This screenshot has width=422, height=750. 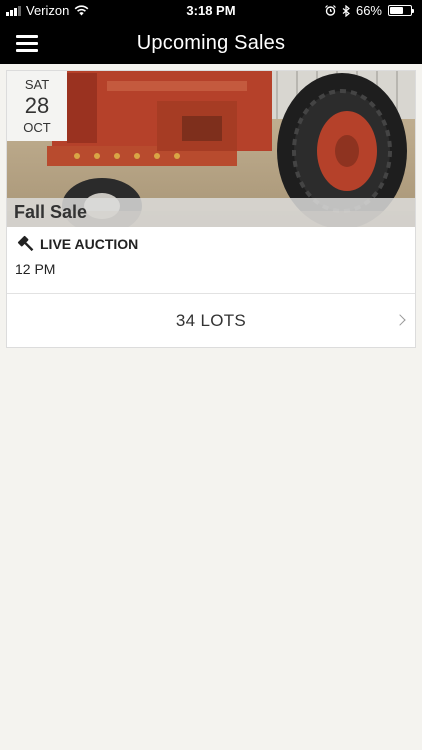 What do you see at coordinates (25, 243) in the screenshot?
I see `gavel-icon` at bounding box center [25, 243].